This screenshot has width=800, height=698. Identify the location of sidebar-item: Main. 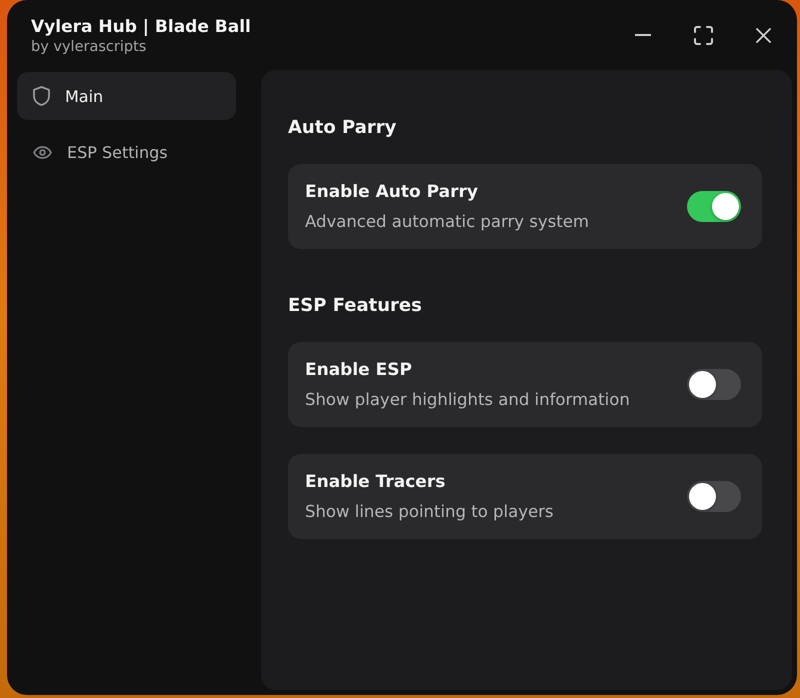
(126, 96).